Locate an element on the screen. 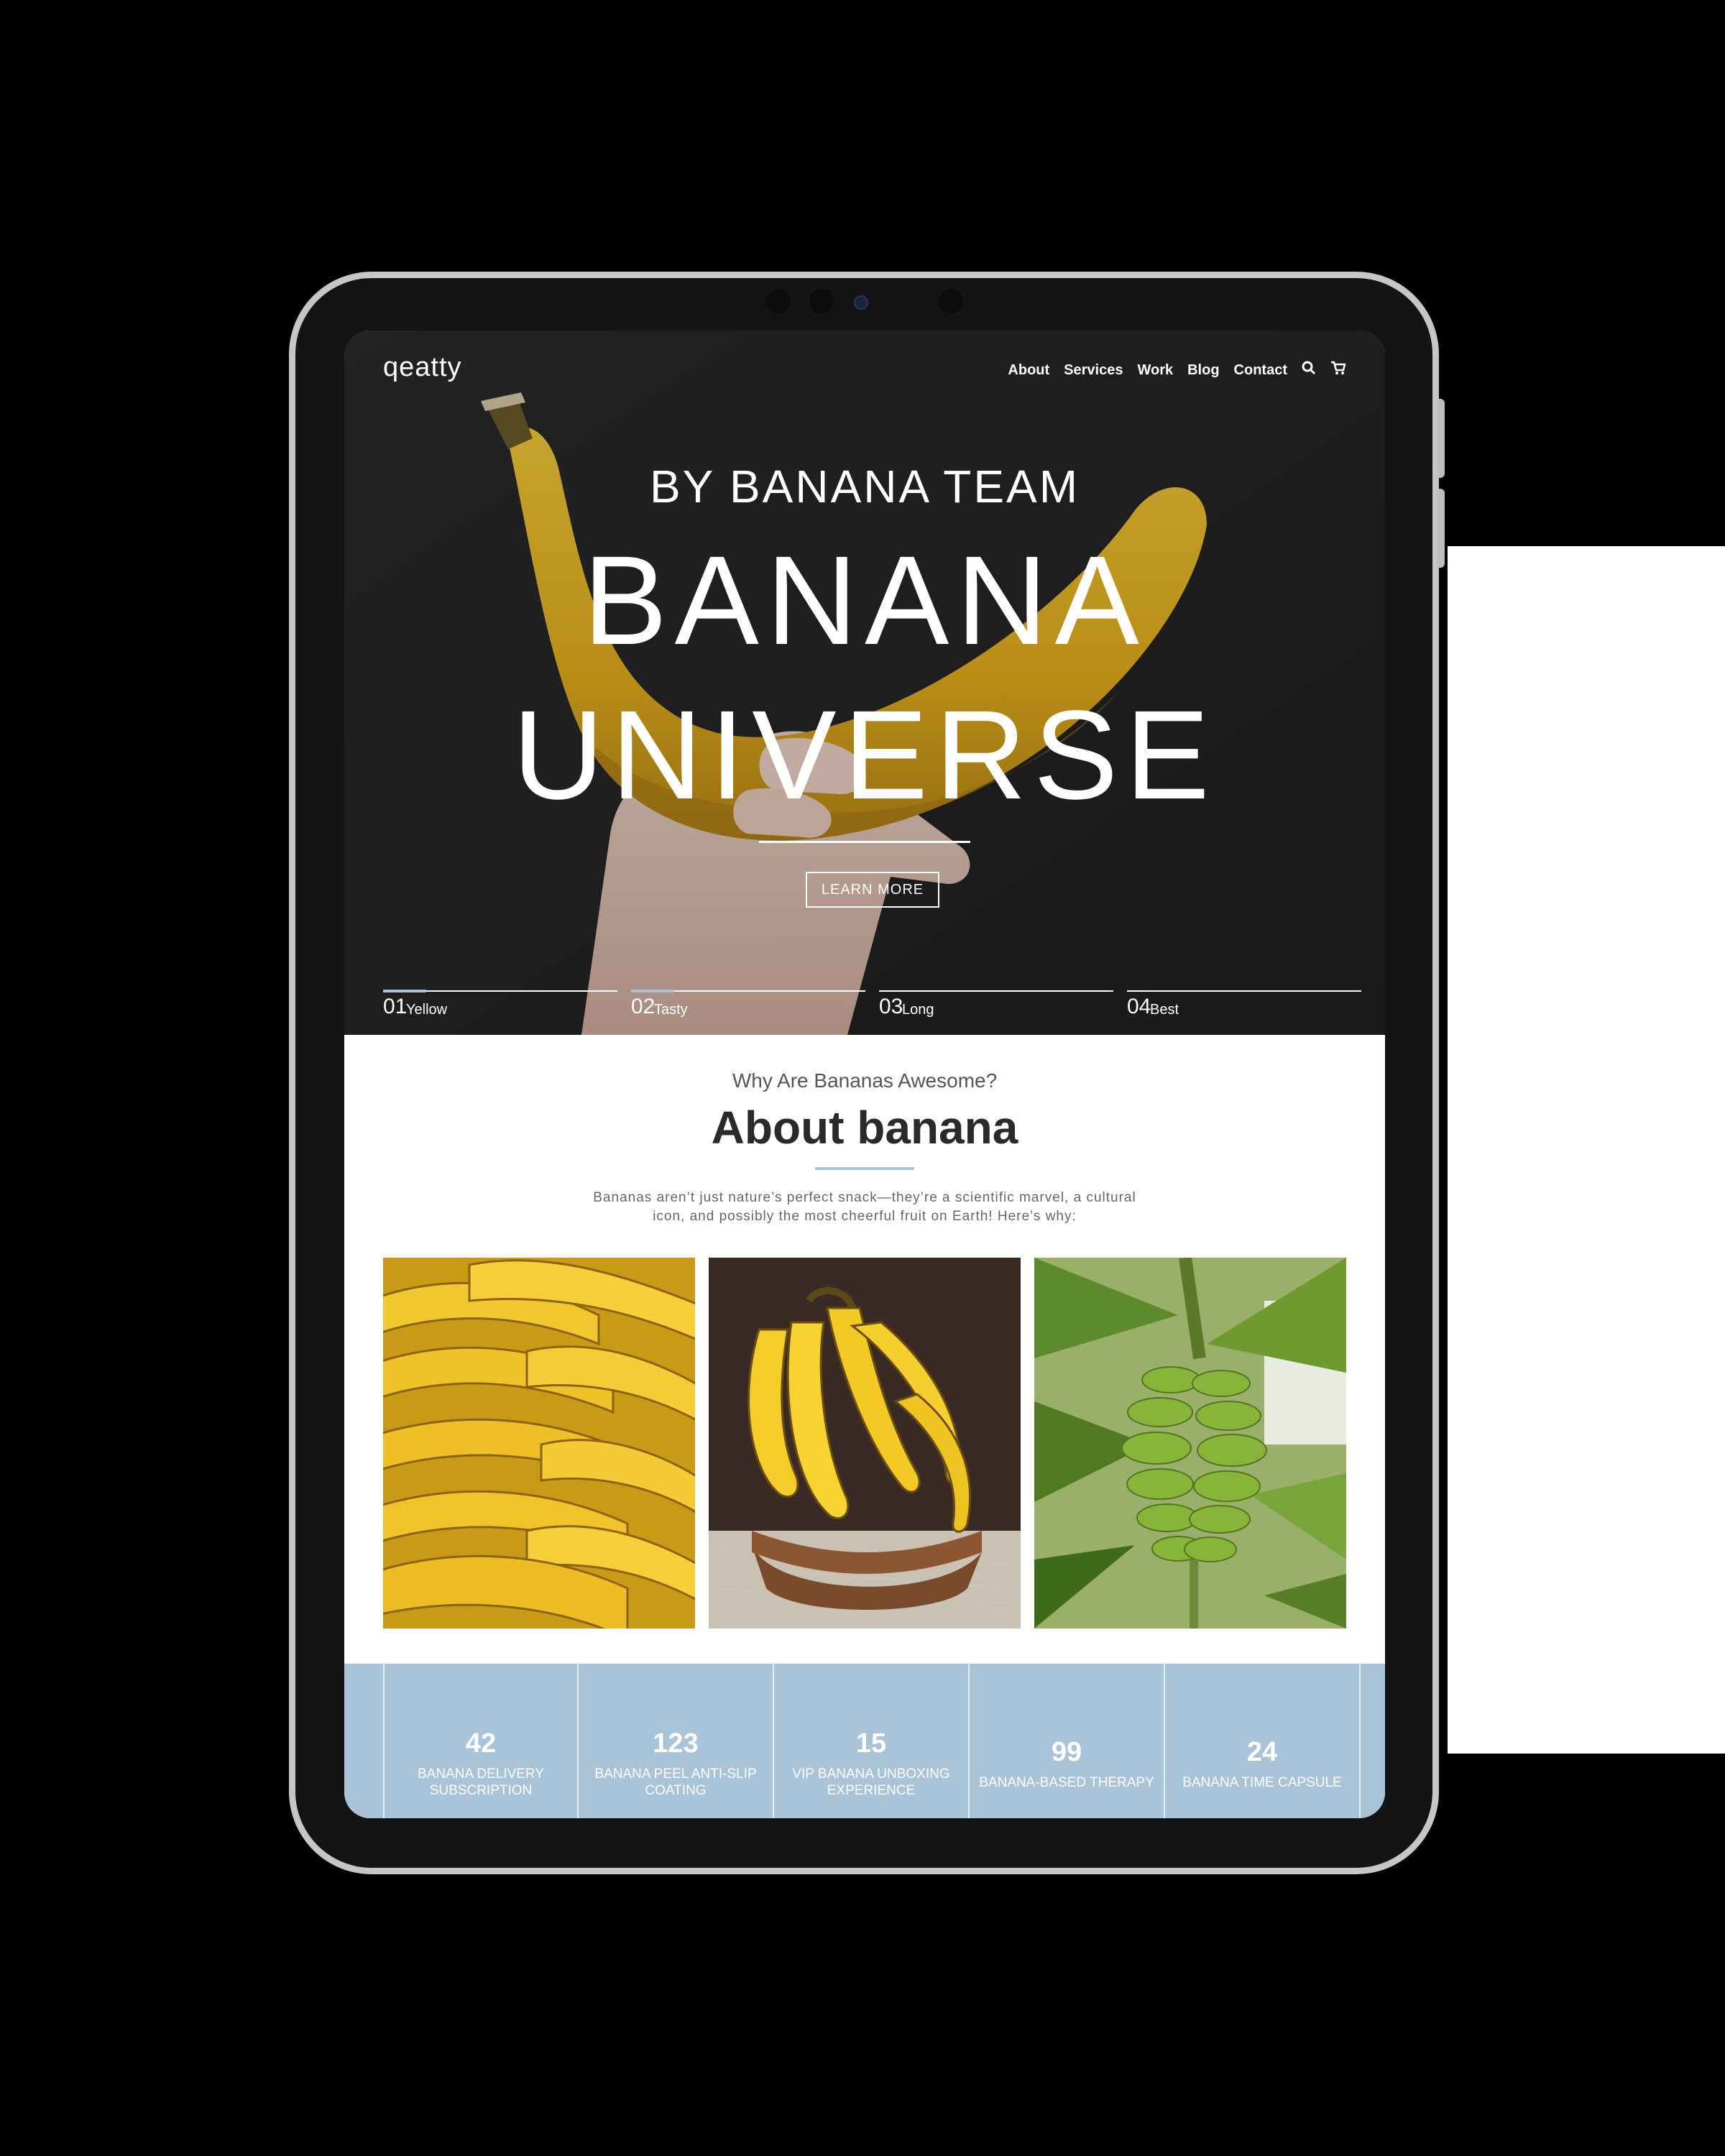 The width and height of the screenshot is (1725, 2156). stat-value: 99 is located at coordinates (1066, 1752).